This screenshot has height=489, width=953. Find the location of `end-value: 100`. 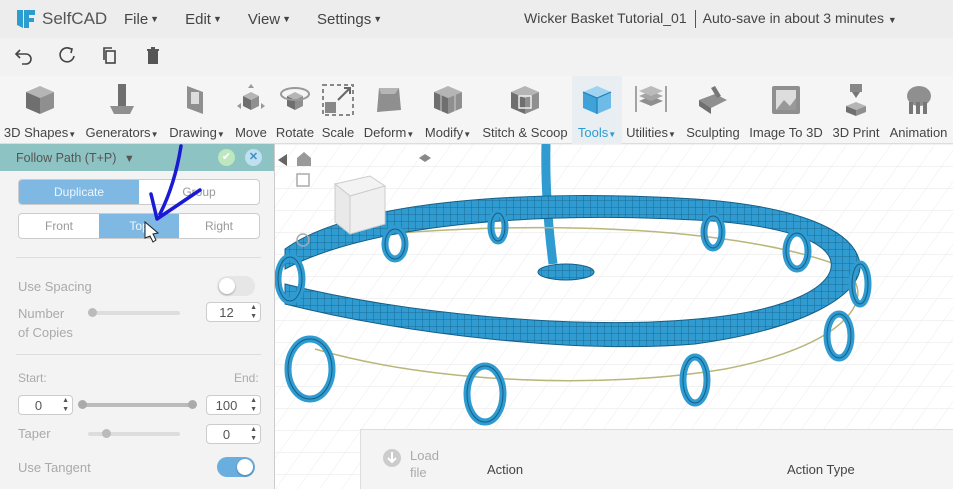

end-value: 100 is located at coordinates (226, 405).